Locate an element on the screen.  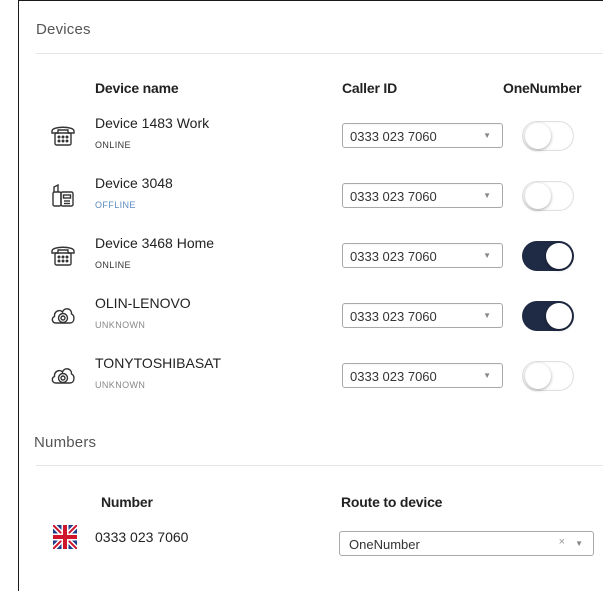
device-row: Device 1483 Work ONLINE 0333 023 7060 ▼ is located at coordinates (301, 140).